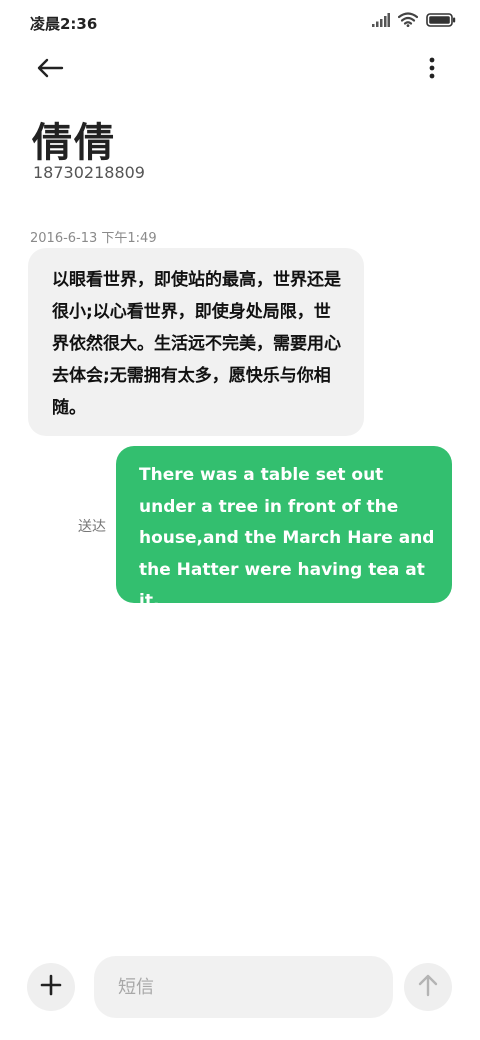 The width and height of the screenshot is (480, 1040). I want to click on back-arrow-icon, so click(50, 70).